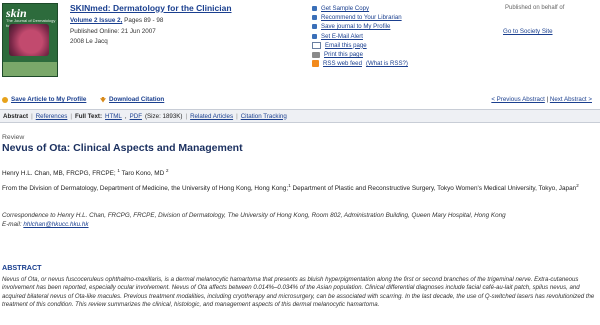 The width and height of the screenshot is (600, 325). Describe the element at coordinates (342, 36) in the screenshot. I see `link-label: Set E-Mail Alert` at that location.